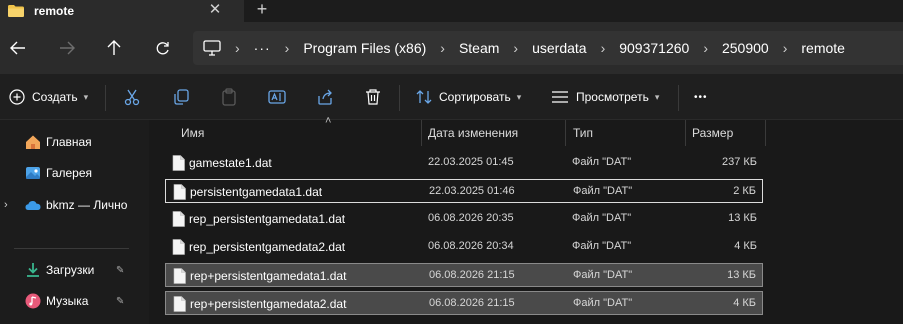  I want to click on delete-icon, so click(373, 97).